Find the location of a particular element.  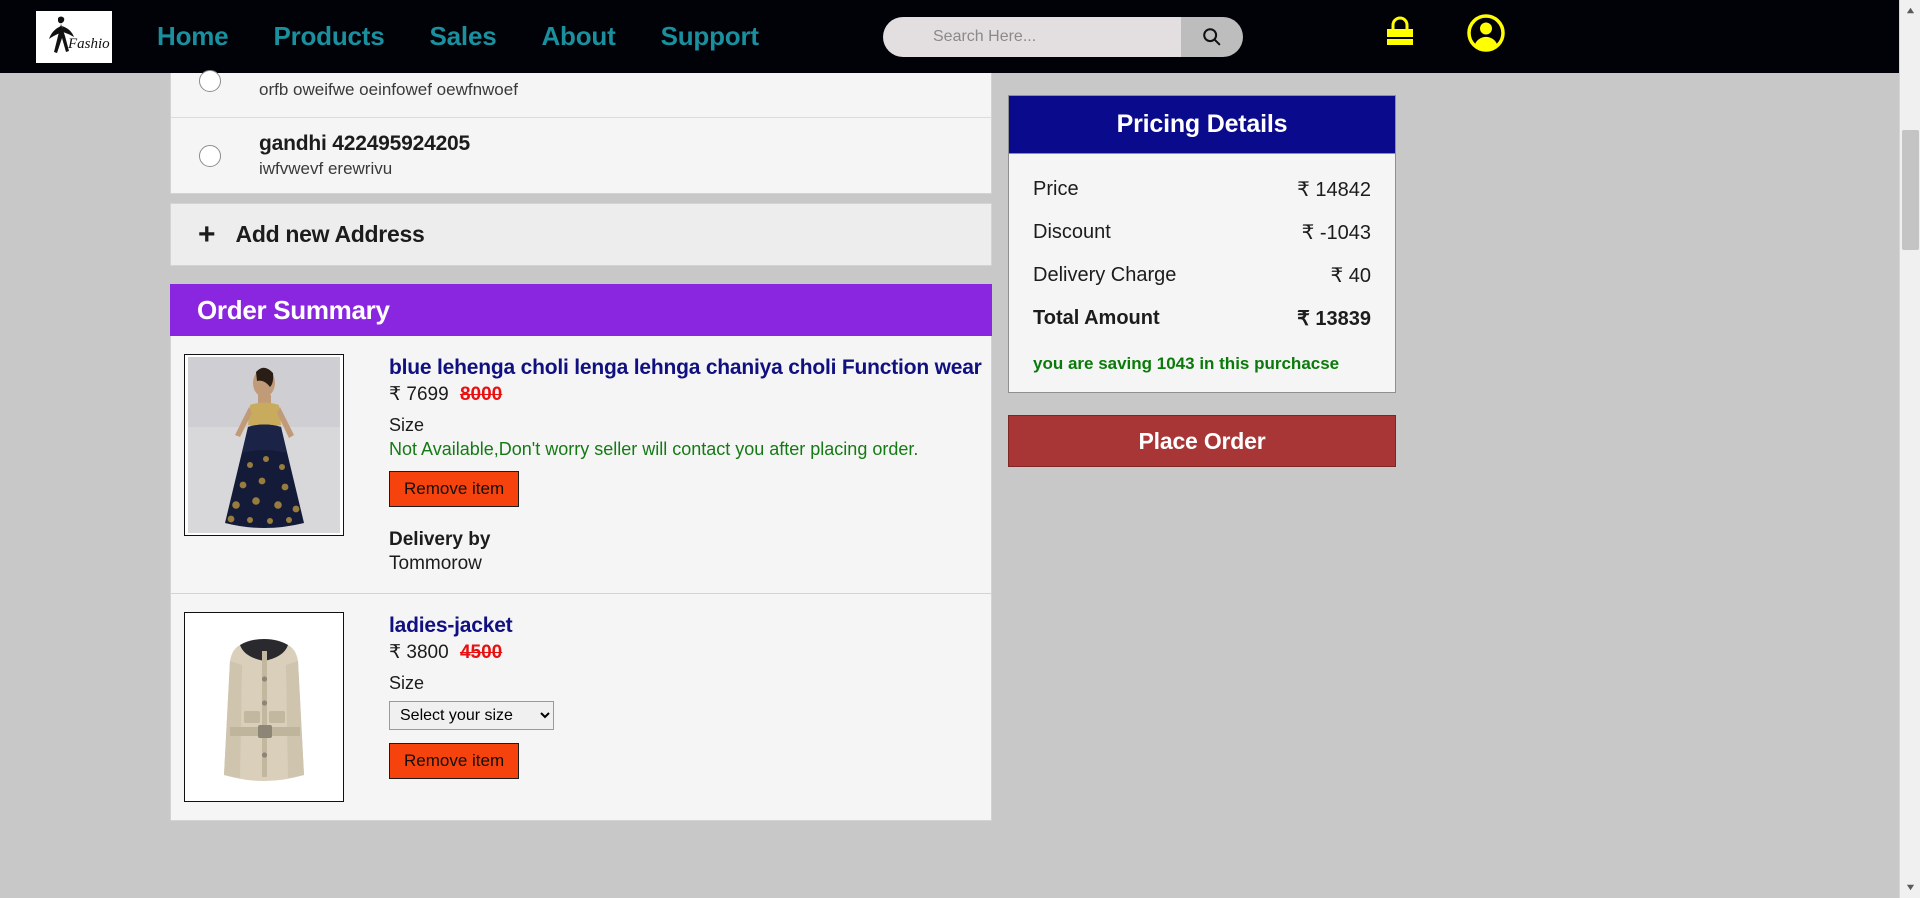

chevron-up-icon is located at coordinates (1910, 10).